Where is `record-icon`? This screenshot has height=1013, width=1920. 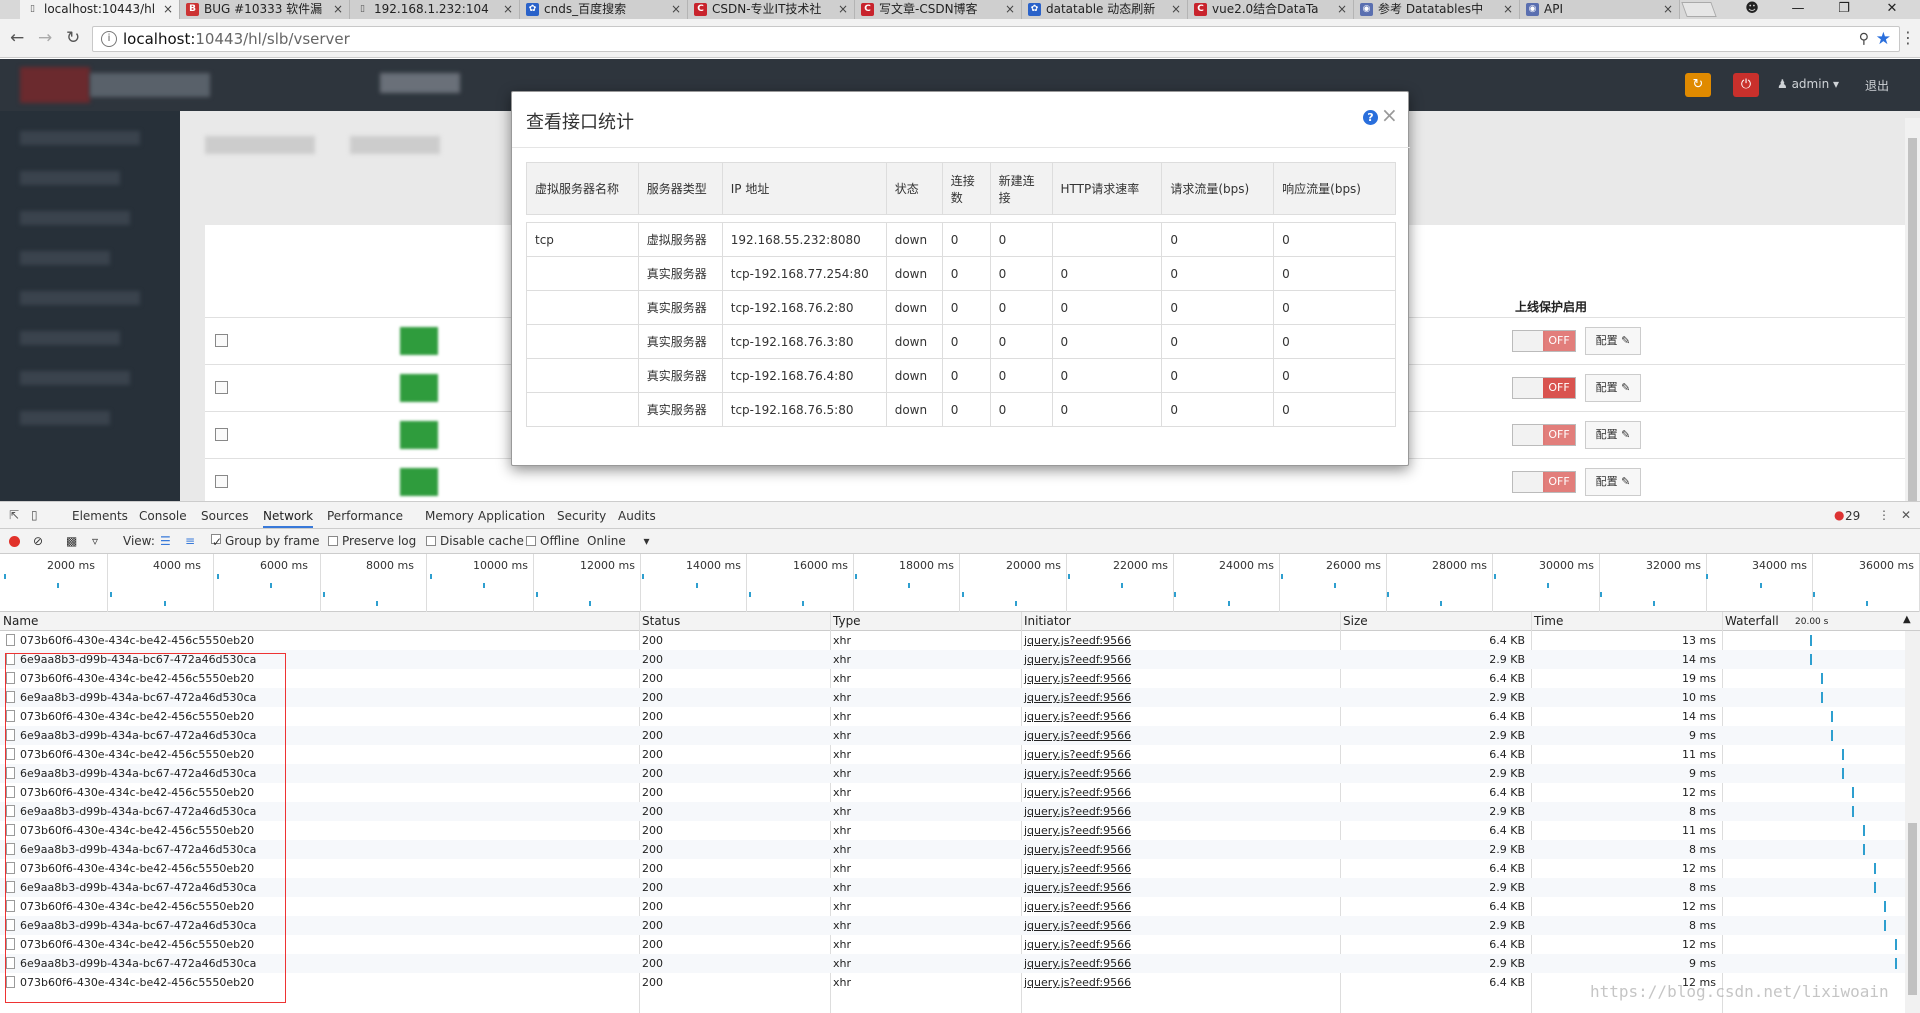
record-icon is located at coordinates (14, 541).